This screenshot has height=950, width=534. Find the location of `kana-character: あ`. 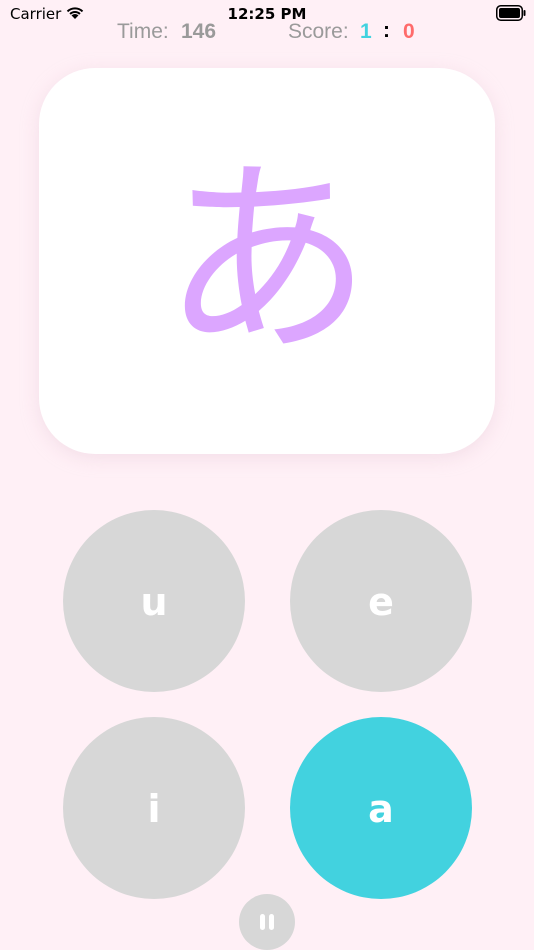

kana-character: あ is located at coordinates (266, 260).